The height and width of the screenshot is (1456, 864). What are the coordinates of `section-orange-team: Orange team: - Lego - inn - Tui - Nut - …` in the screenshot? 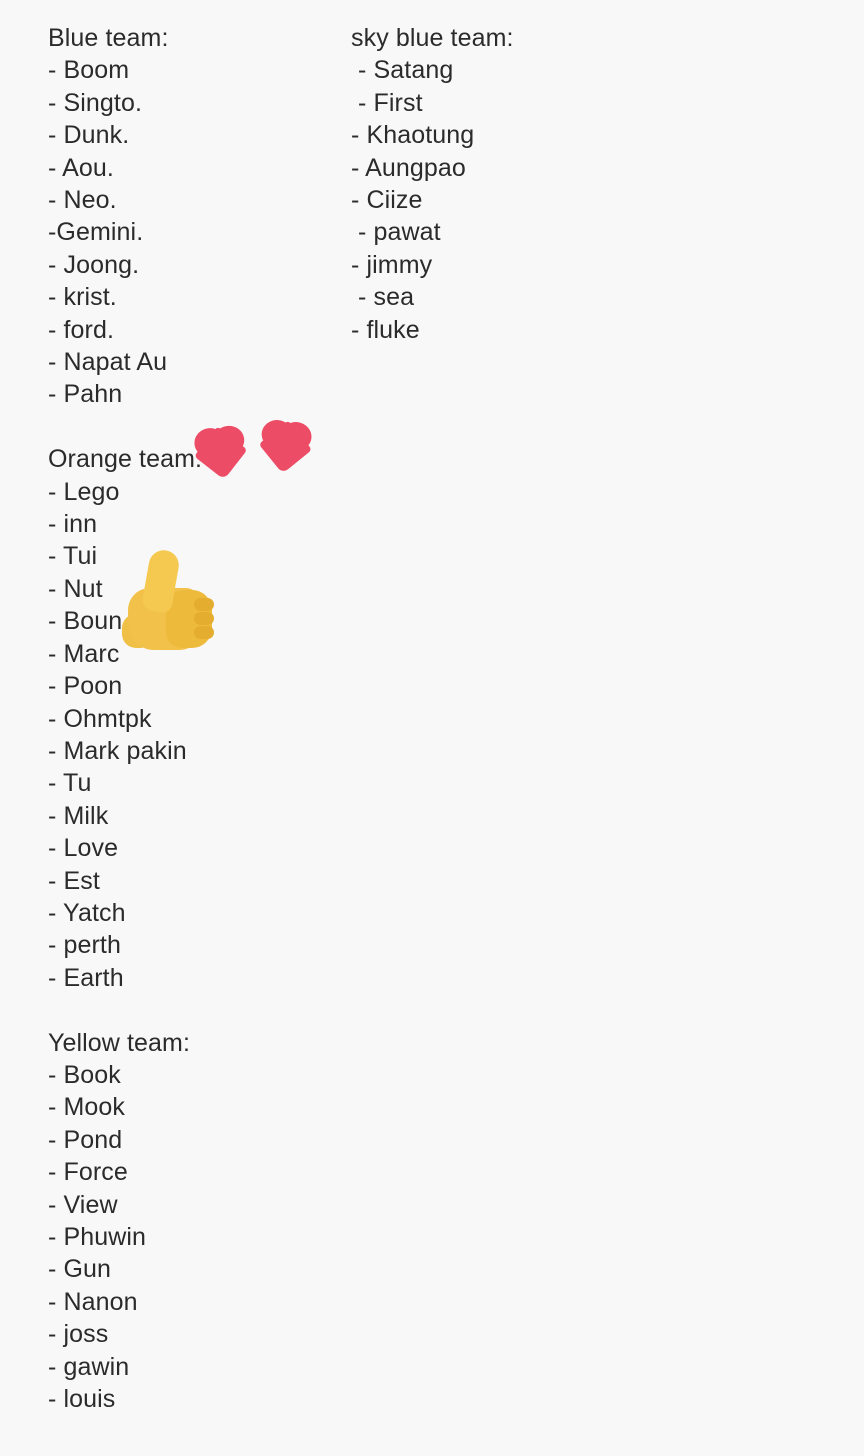 It's located at (125, 718).